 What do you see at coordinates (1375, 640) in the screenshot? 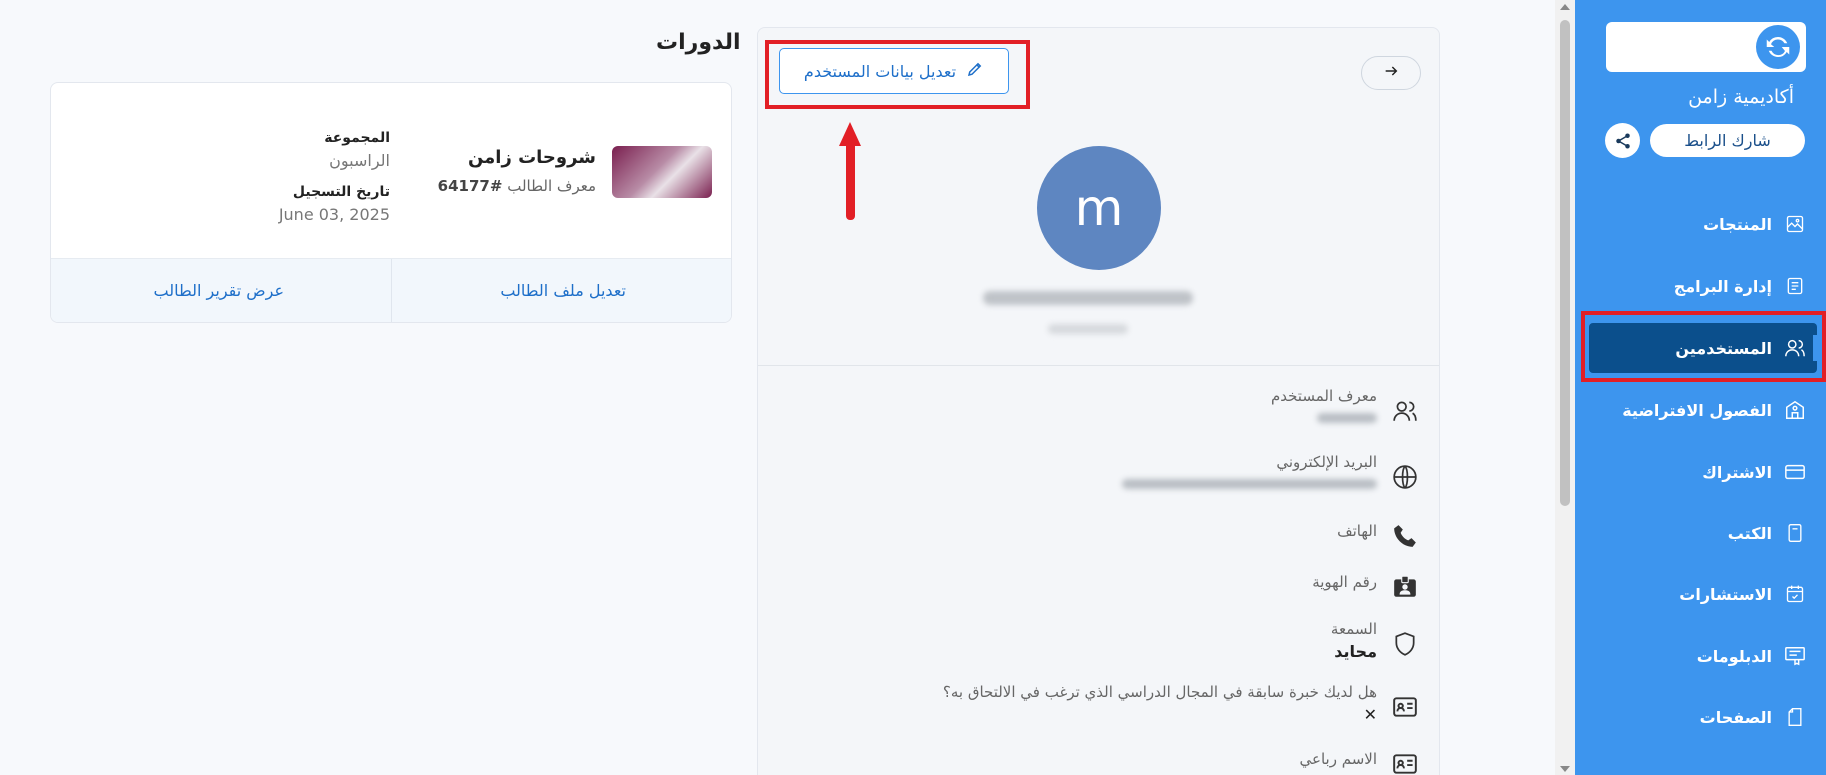
I see `reputation-row: السمعة محايد` at bounding box center [1375, 640].